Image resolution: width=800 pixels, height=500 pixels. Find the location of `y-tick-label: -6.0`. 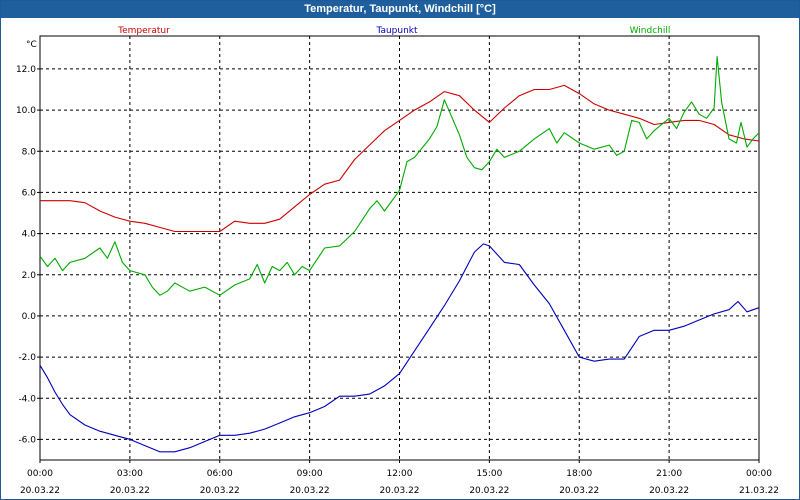

y-tick-label: -6.0 is located at coordinates (27, 440).